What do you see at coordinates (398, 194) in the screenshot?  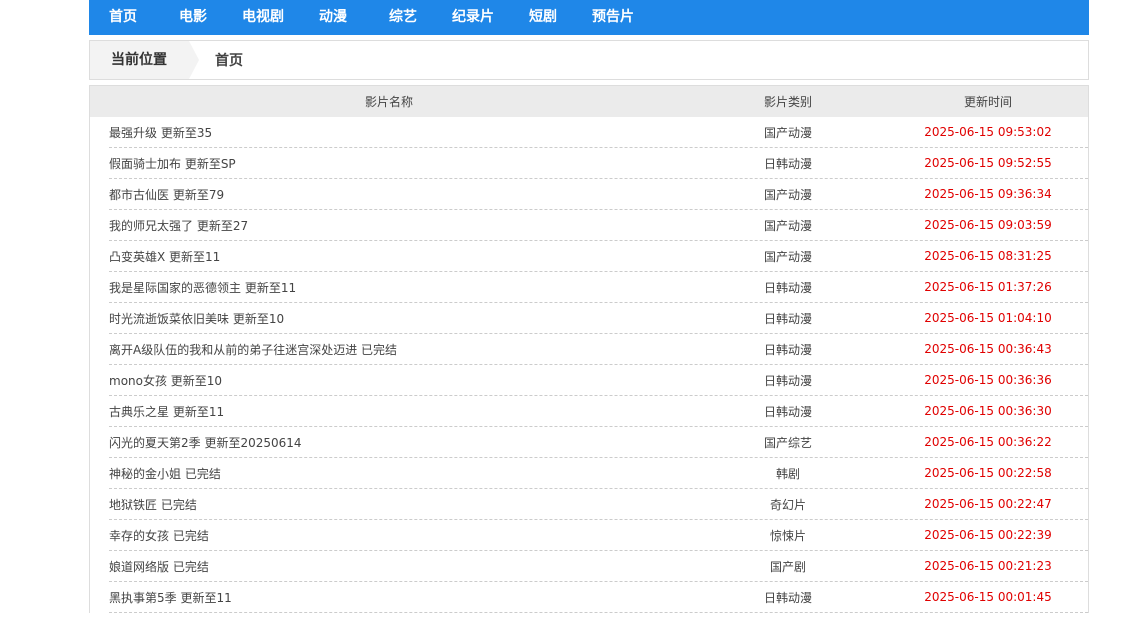 I see `title-link: 都市古仙医 更新至79` at bounding box center [398, 194].